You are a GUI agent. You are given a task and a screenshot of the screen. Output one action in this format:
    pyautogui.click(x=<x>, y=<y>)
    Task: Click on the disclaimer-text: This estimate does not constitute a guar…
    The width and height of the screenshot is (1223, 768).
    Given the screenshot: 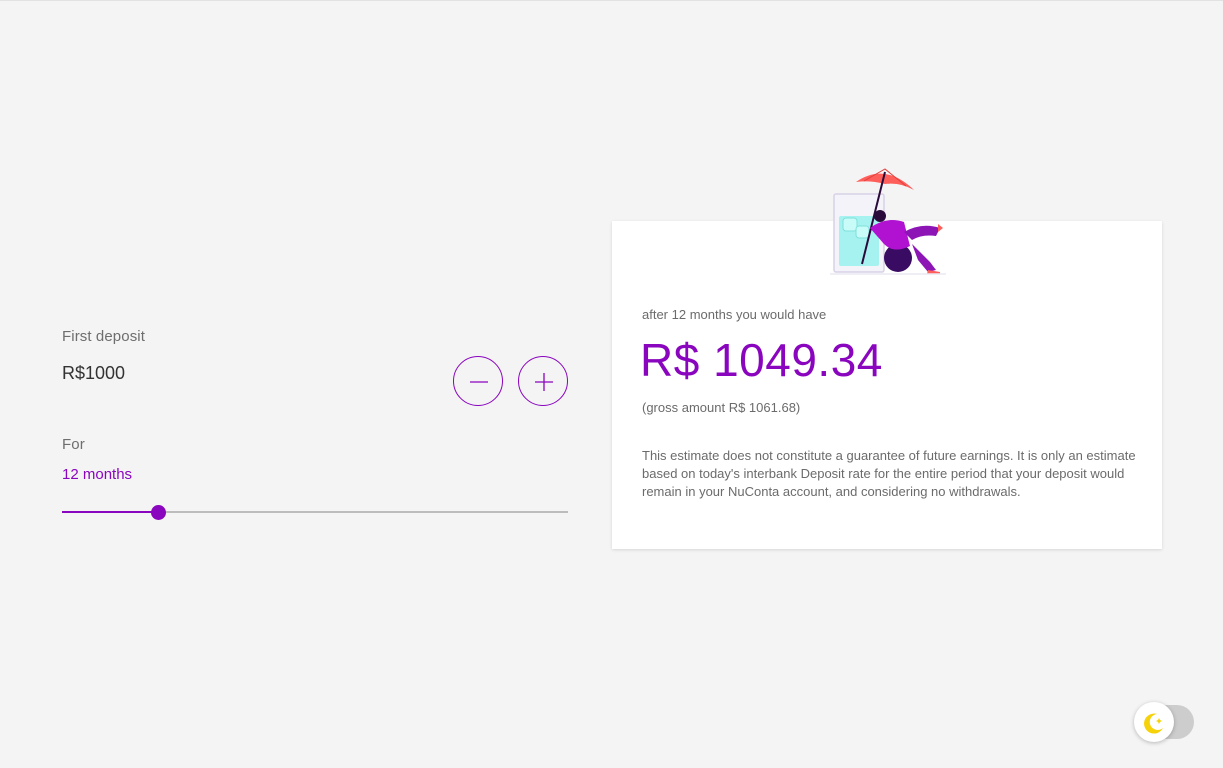 What is the action you would take?
    pyautogui.click(x=889, y=473)
    